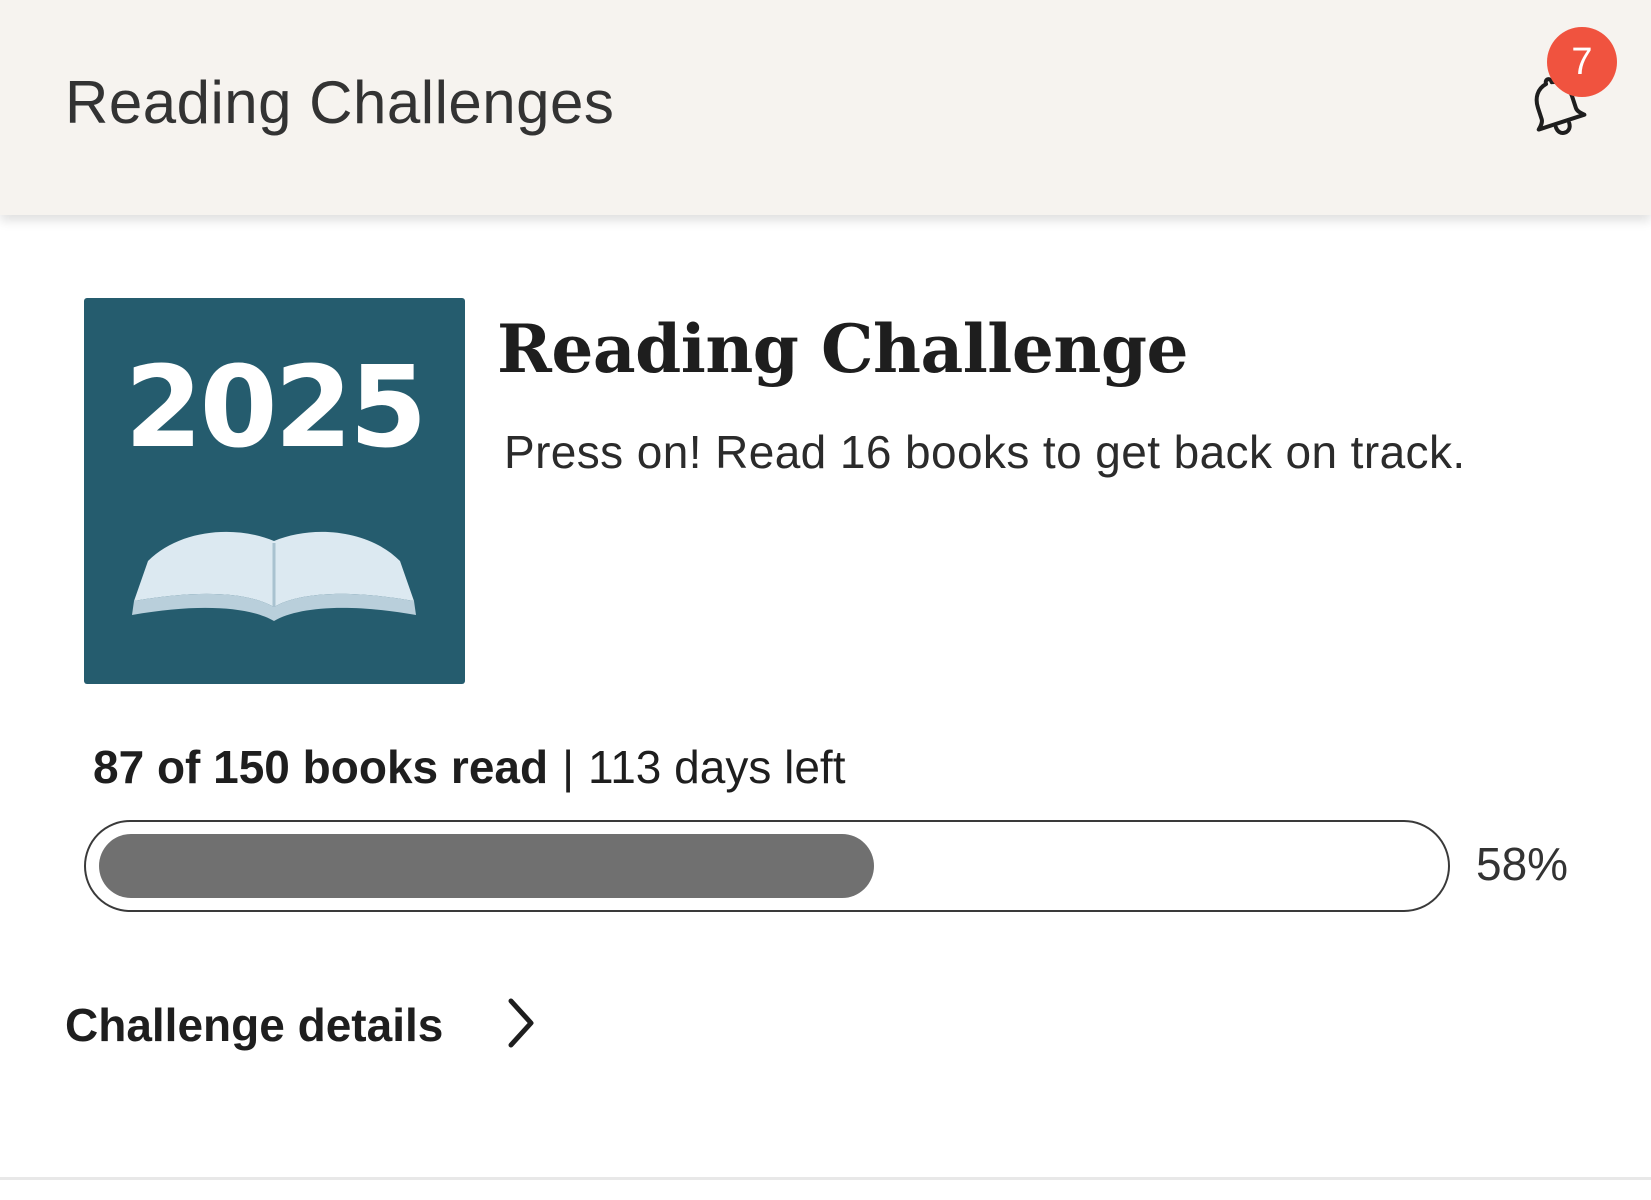  Describe the element at coordinates (521, 1025) in the screenshot. I see `chevron-right-icon` at that location.